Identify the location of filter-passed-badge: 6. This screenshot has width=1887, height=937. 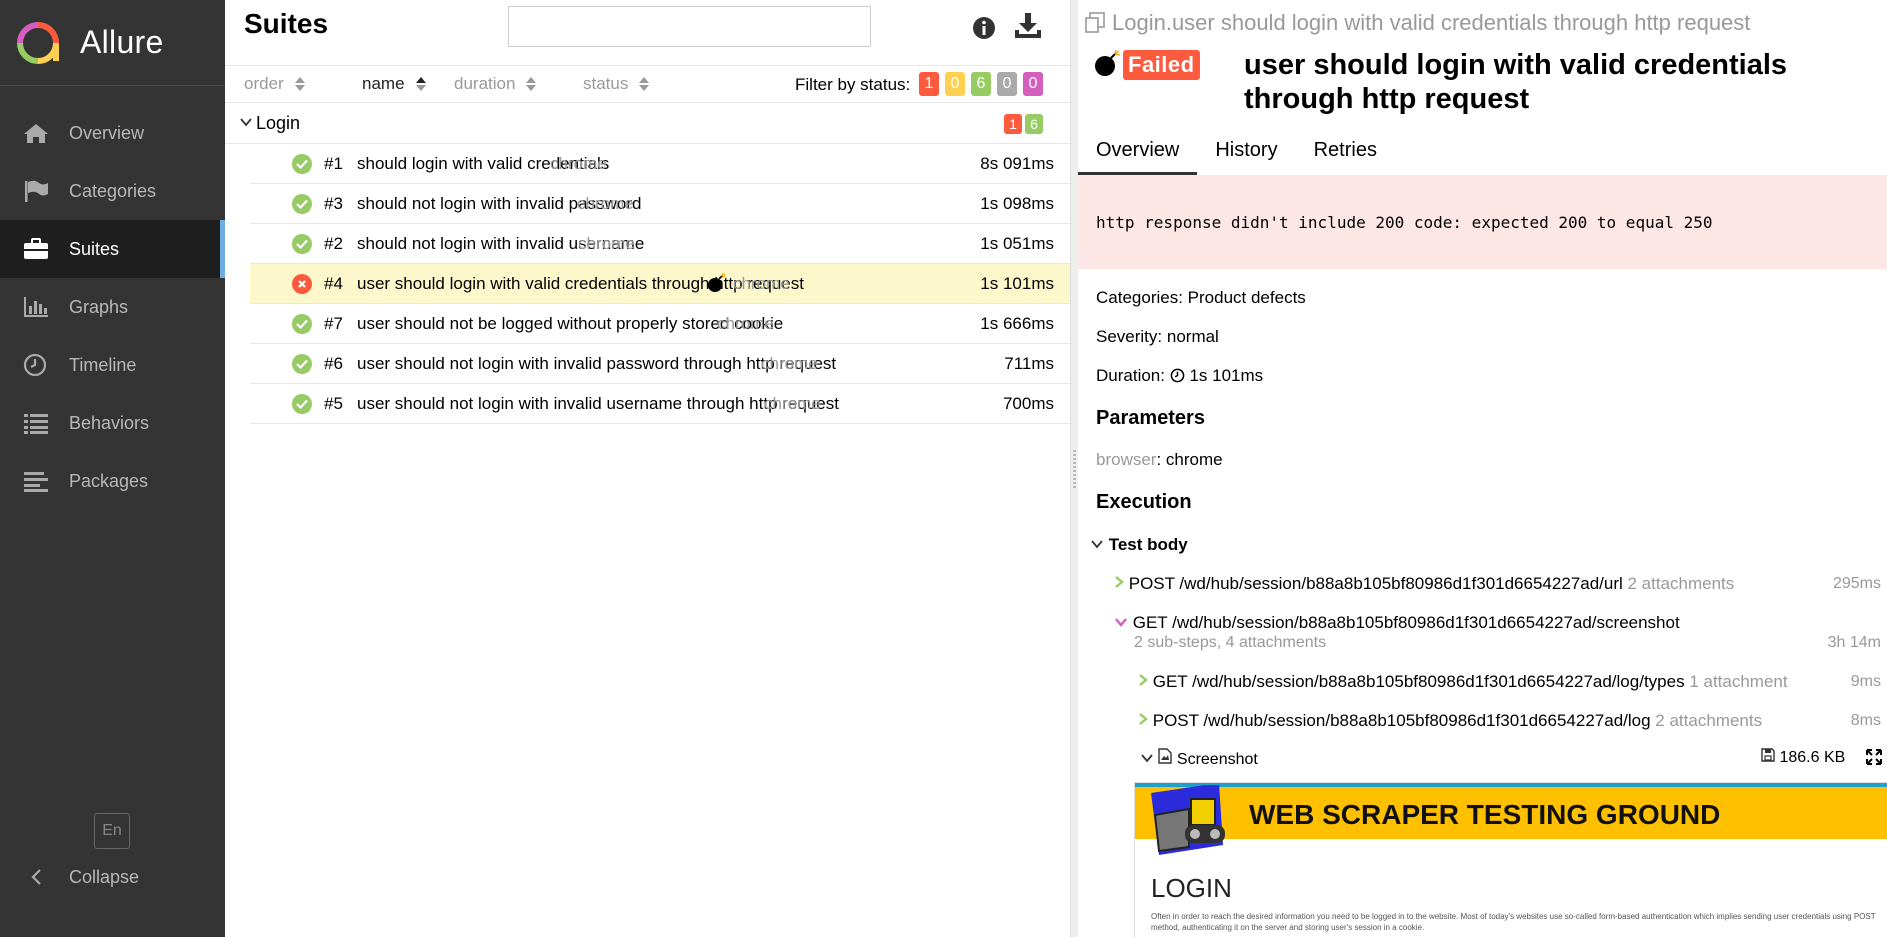
(981, 84).